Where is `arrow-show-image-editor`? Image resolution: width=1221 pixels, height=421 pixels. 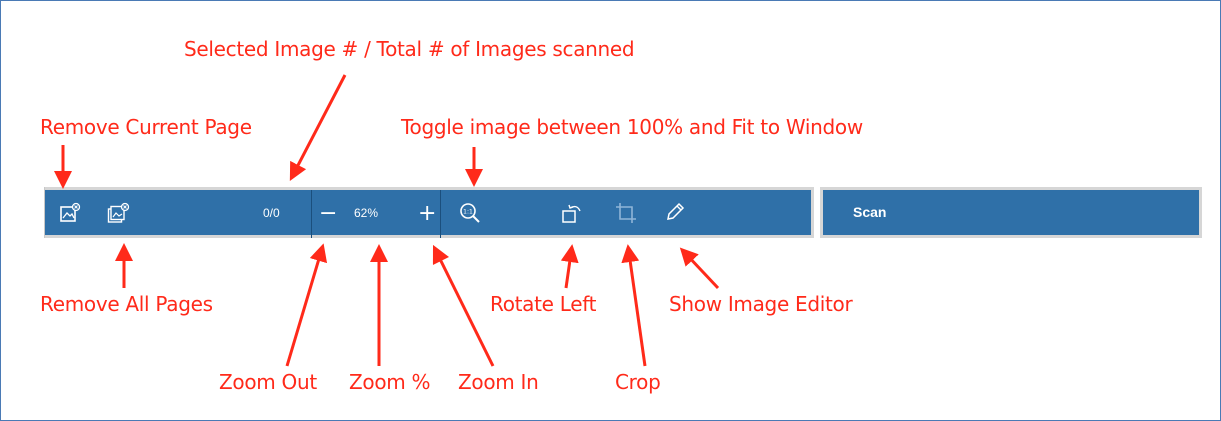 arrow-show-image-editor is located at coordinates (699, 268).